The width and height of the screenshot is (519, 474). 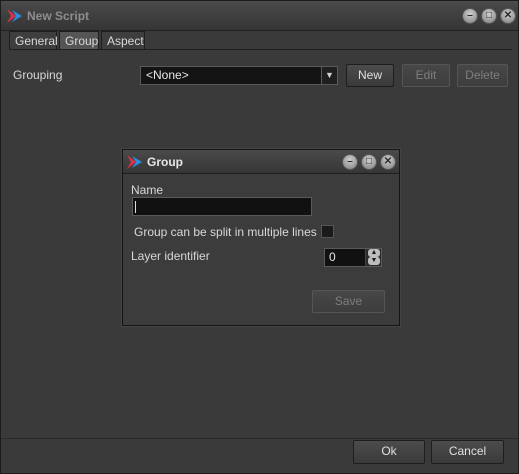 What do you see at coordinates (167, 75) in the screenshot?
I see `grouping-select-value: <None>` at bounding box center [167, 75].